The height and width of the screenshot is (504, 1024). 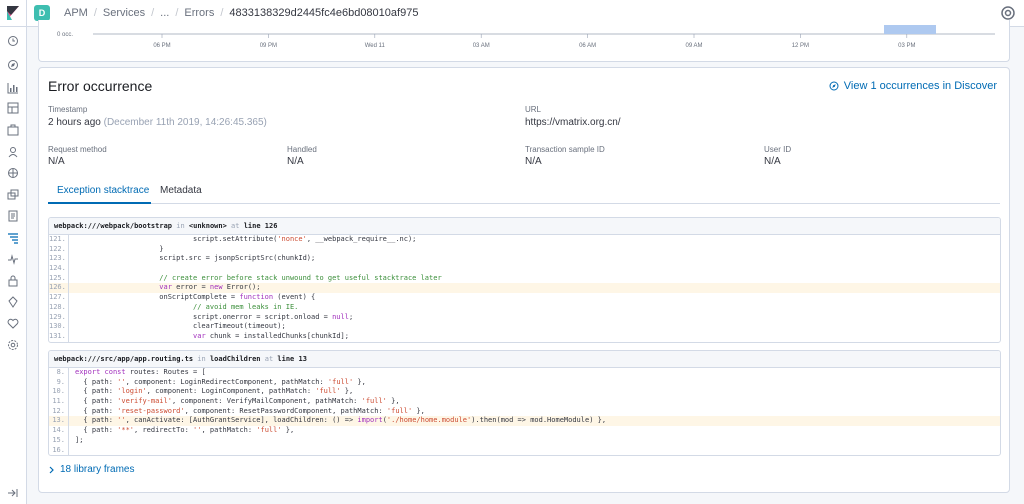 I want to click on recent-icon, so click(x=13, y=41).